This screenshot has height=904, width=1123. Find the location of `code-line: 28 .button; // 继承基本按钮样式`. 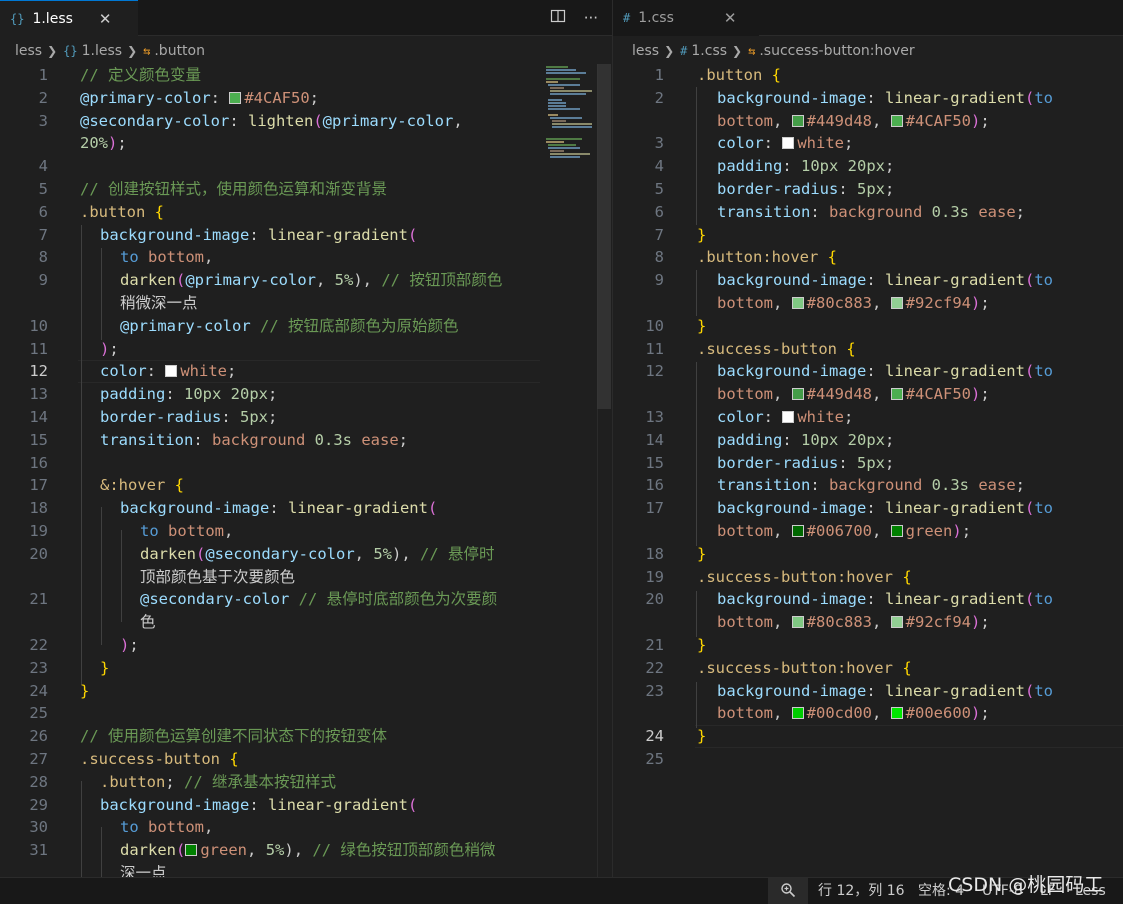

code-line: 28 .button; // 继承基本按钮样式 is located at coordinates (298, 782).